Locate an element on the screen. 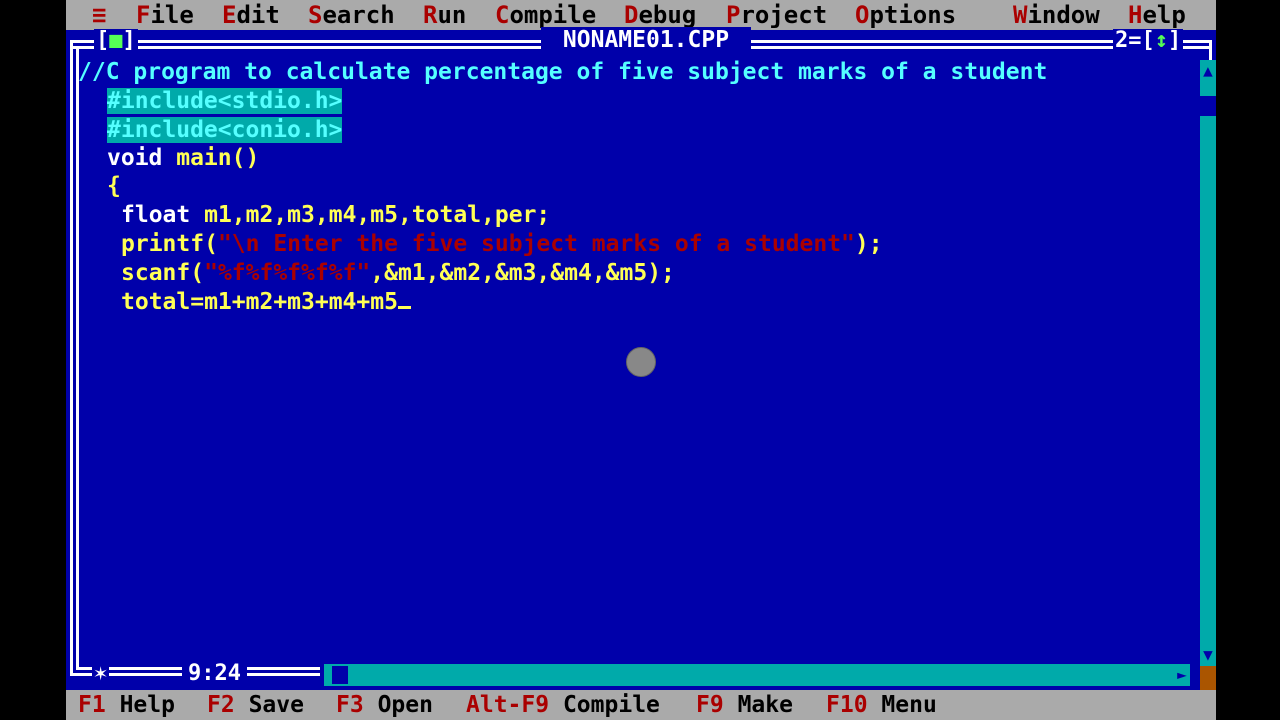 The height and width of the screenshot is (720, 1280). code-line-5: { is located at coordinates (114, 186).